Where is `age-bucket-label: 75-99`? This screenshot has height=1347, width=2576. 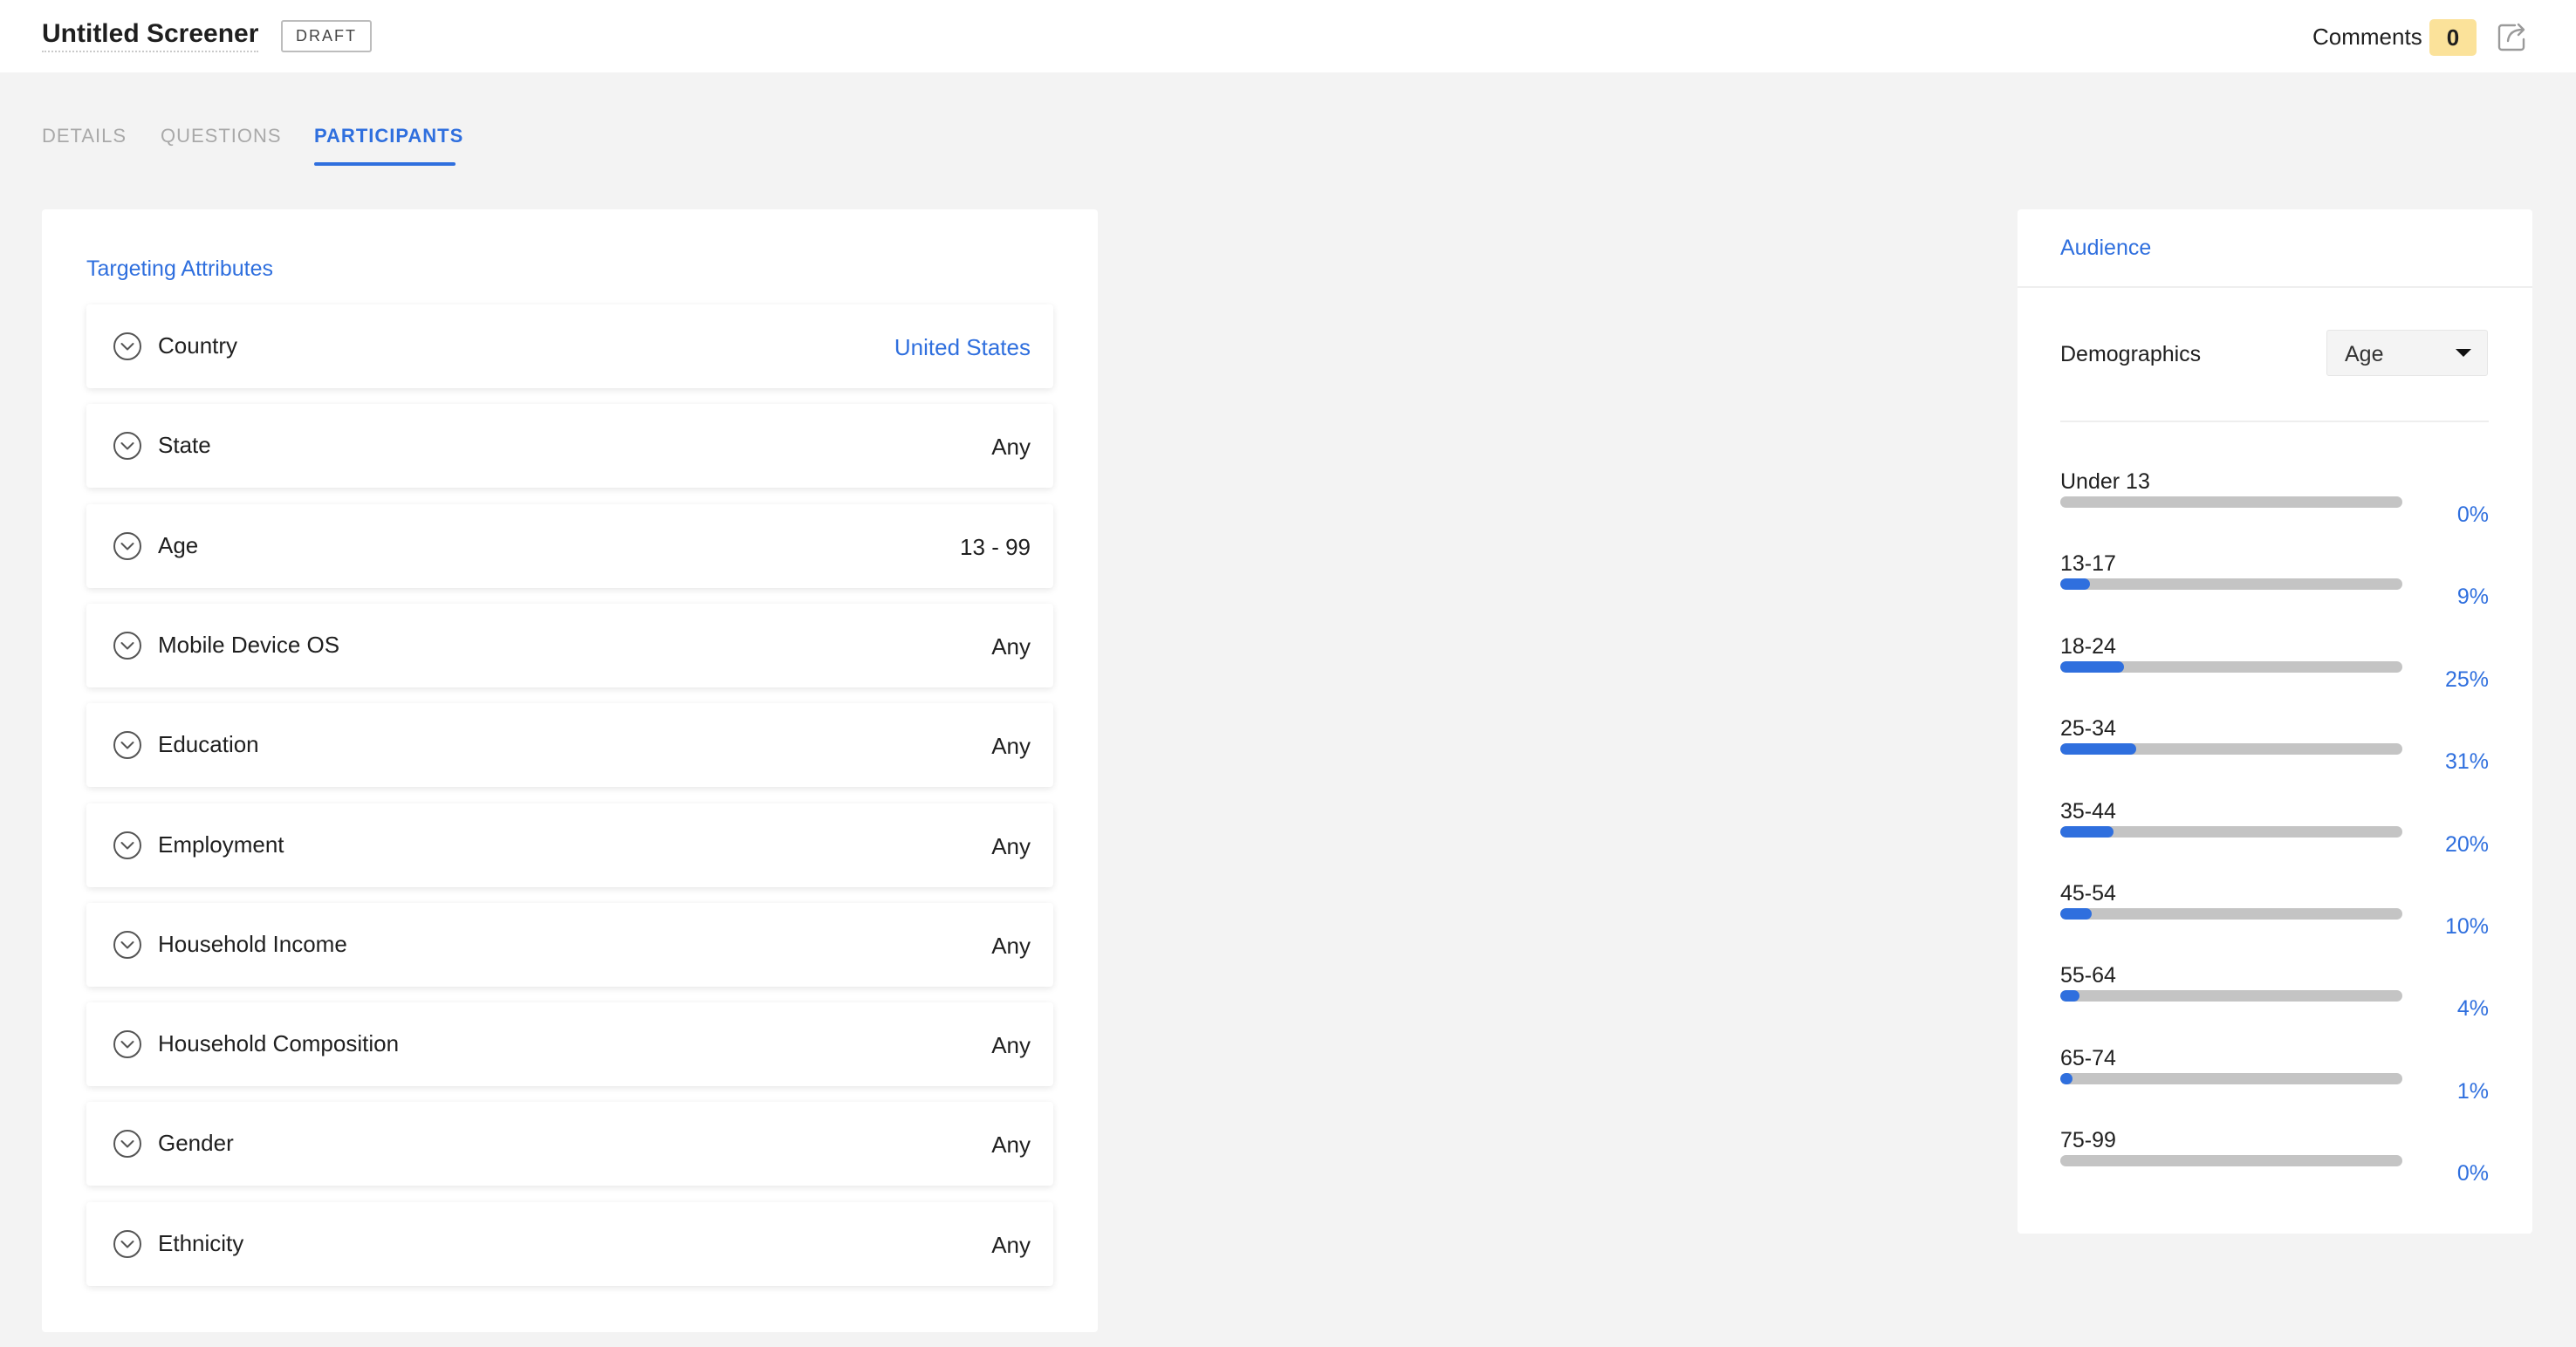
age-bucket-label: 75-99 is located at coordinates (2088, 1140).